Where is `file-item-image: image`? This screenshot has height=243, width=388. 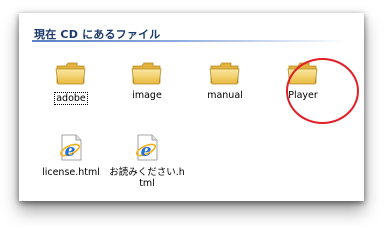
file-item-image: image is located at coordinates (147, 80).